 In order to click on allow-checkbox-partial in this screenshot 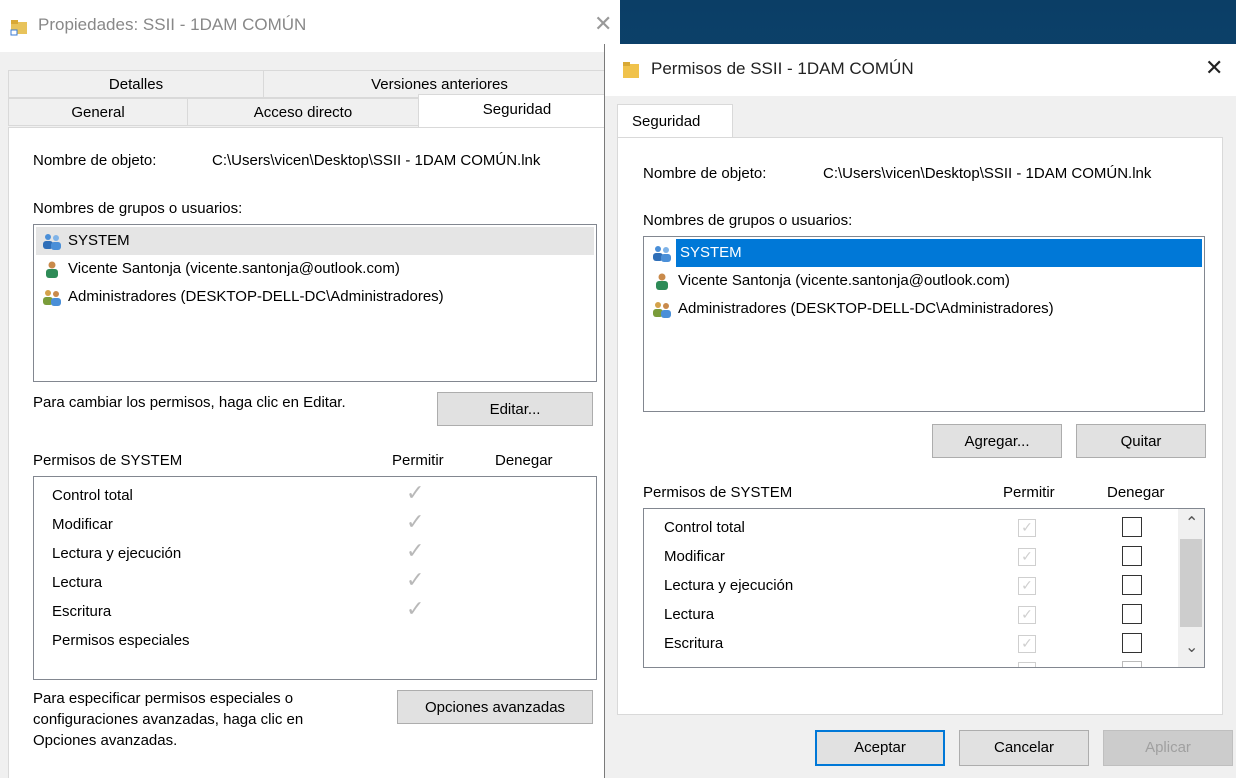, I will do `click(1027, 664)`.